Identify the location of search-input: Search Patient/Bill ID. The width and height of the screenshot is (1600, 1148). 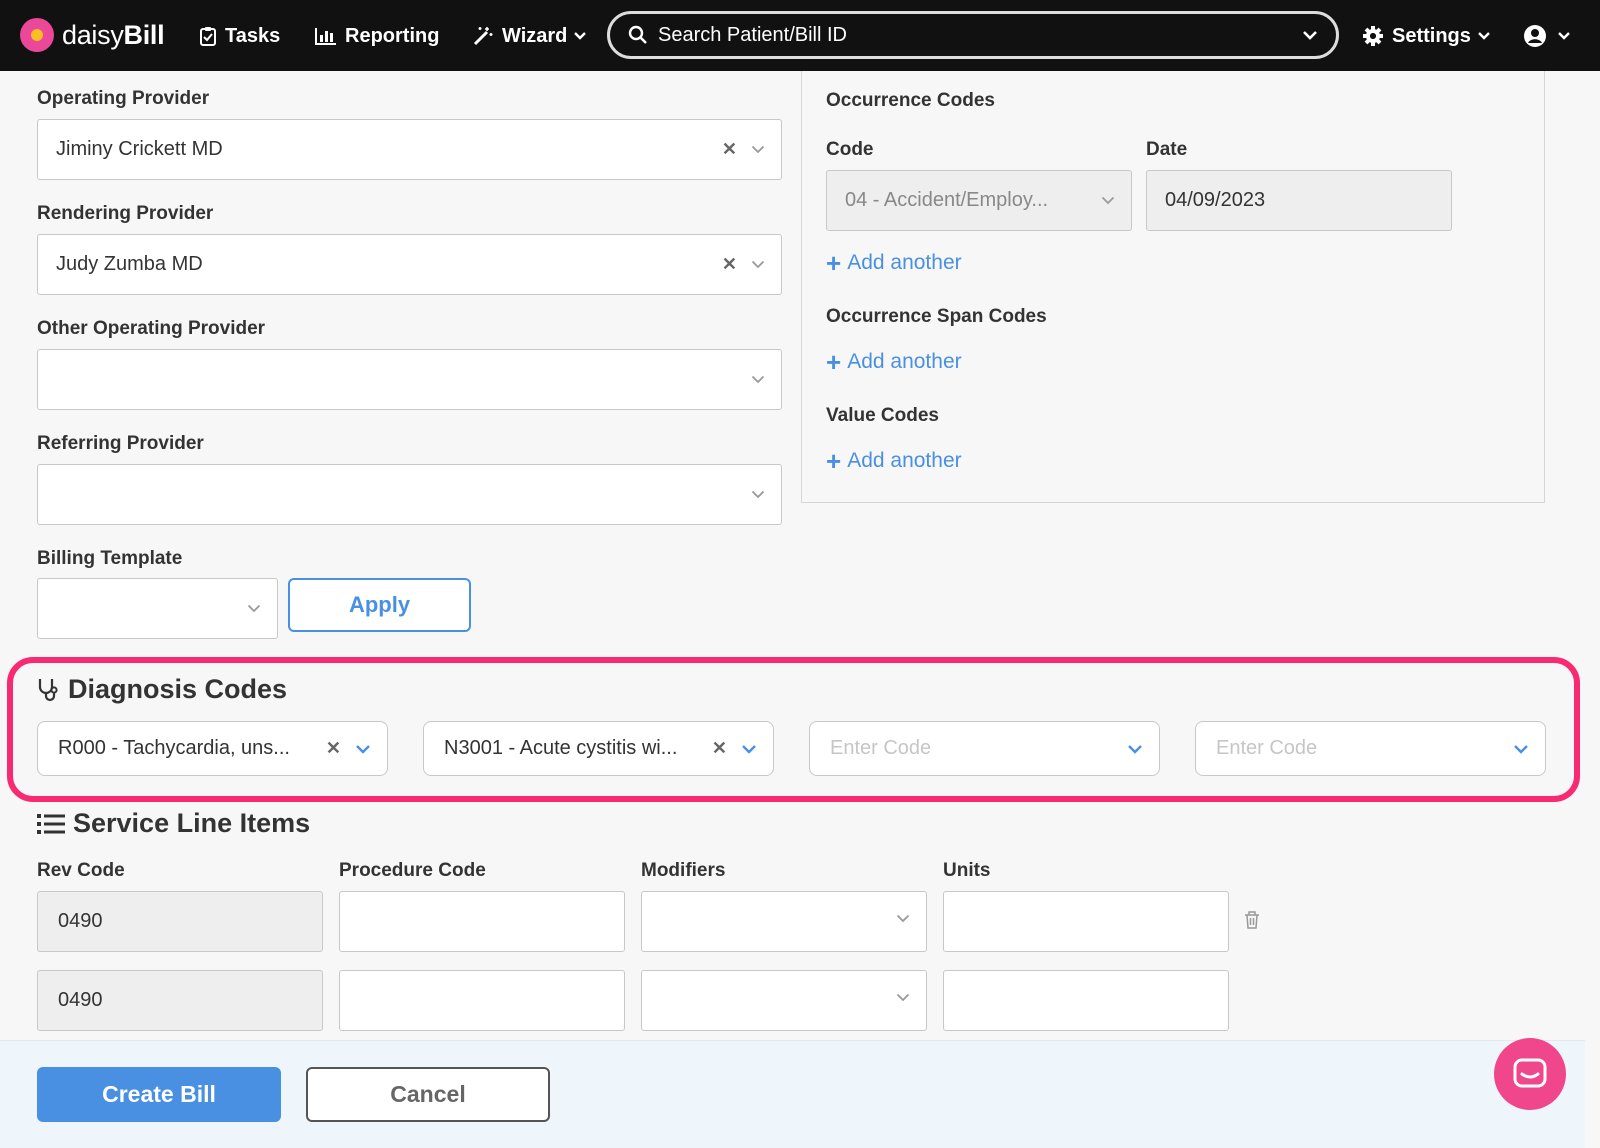
(973, 35).